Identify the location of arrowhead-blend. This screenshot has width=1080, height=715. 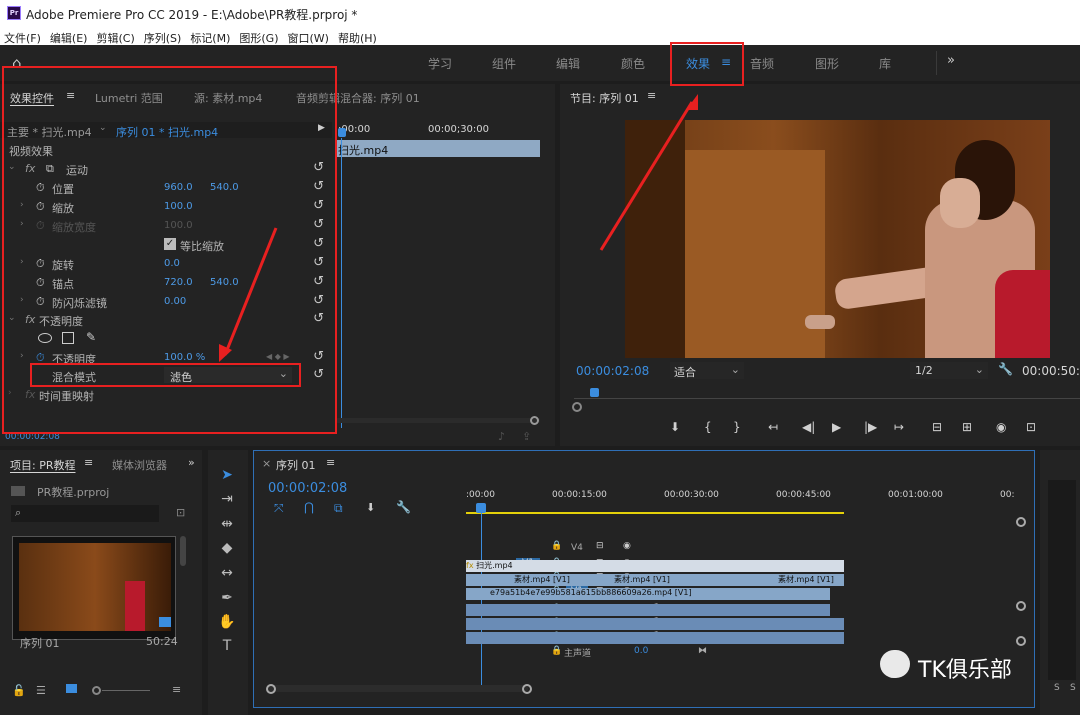
(225, 353).